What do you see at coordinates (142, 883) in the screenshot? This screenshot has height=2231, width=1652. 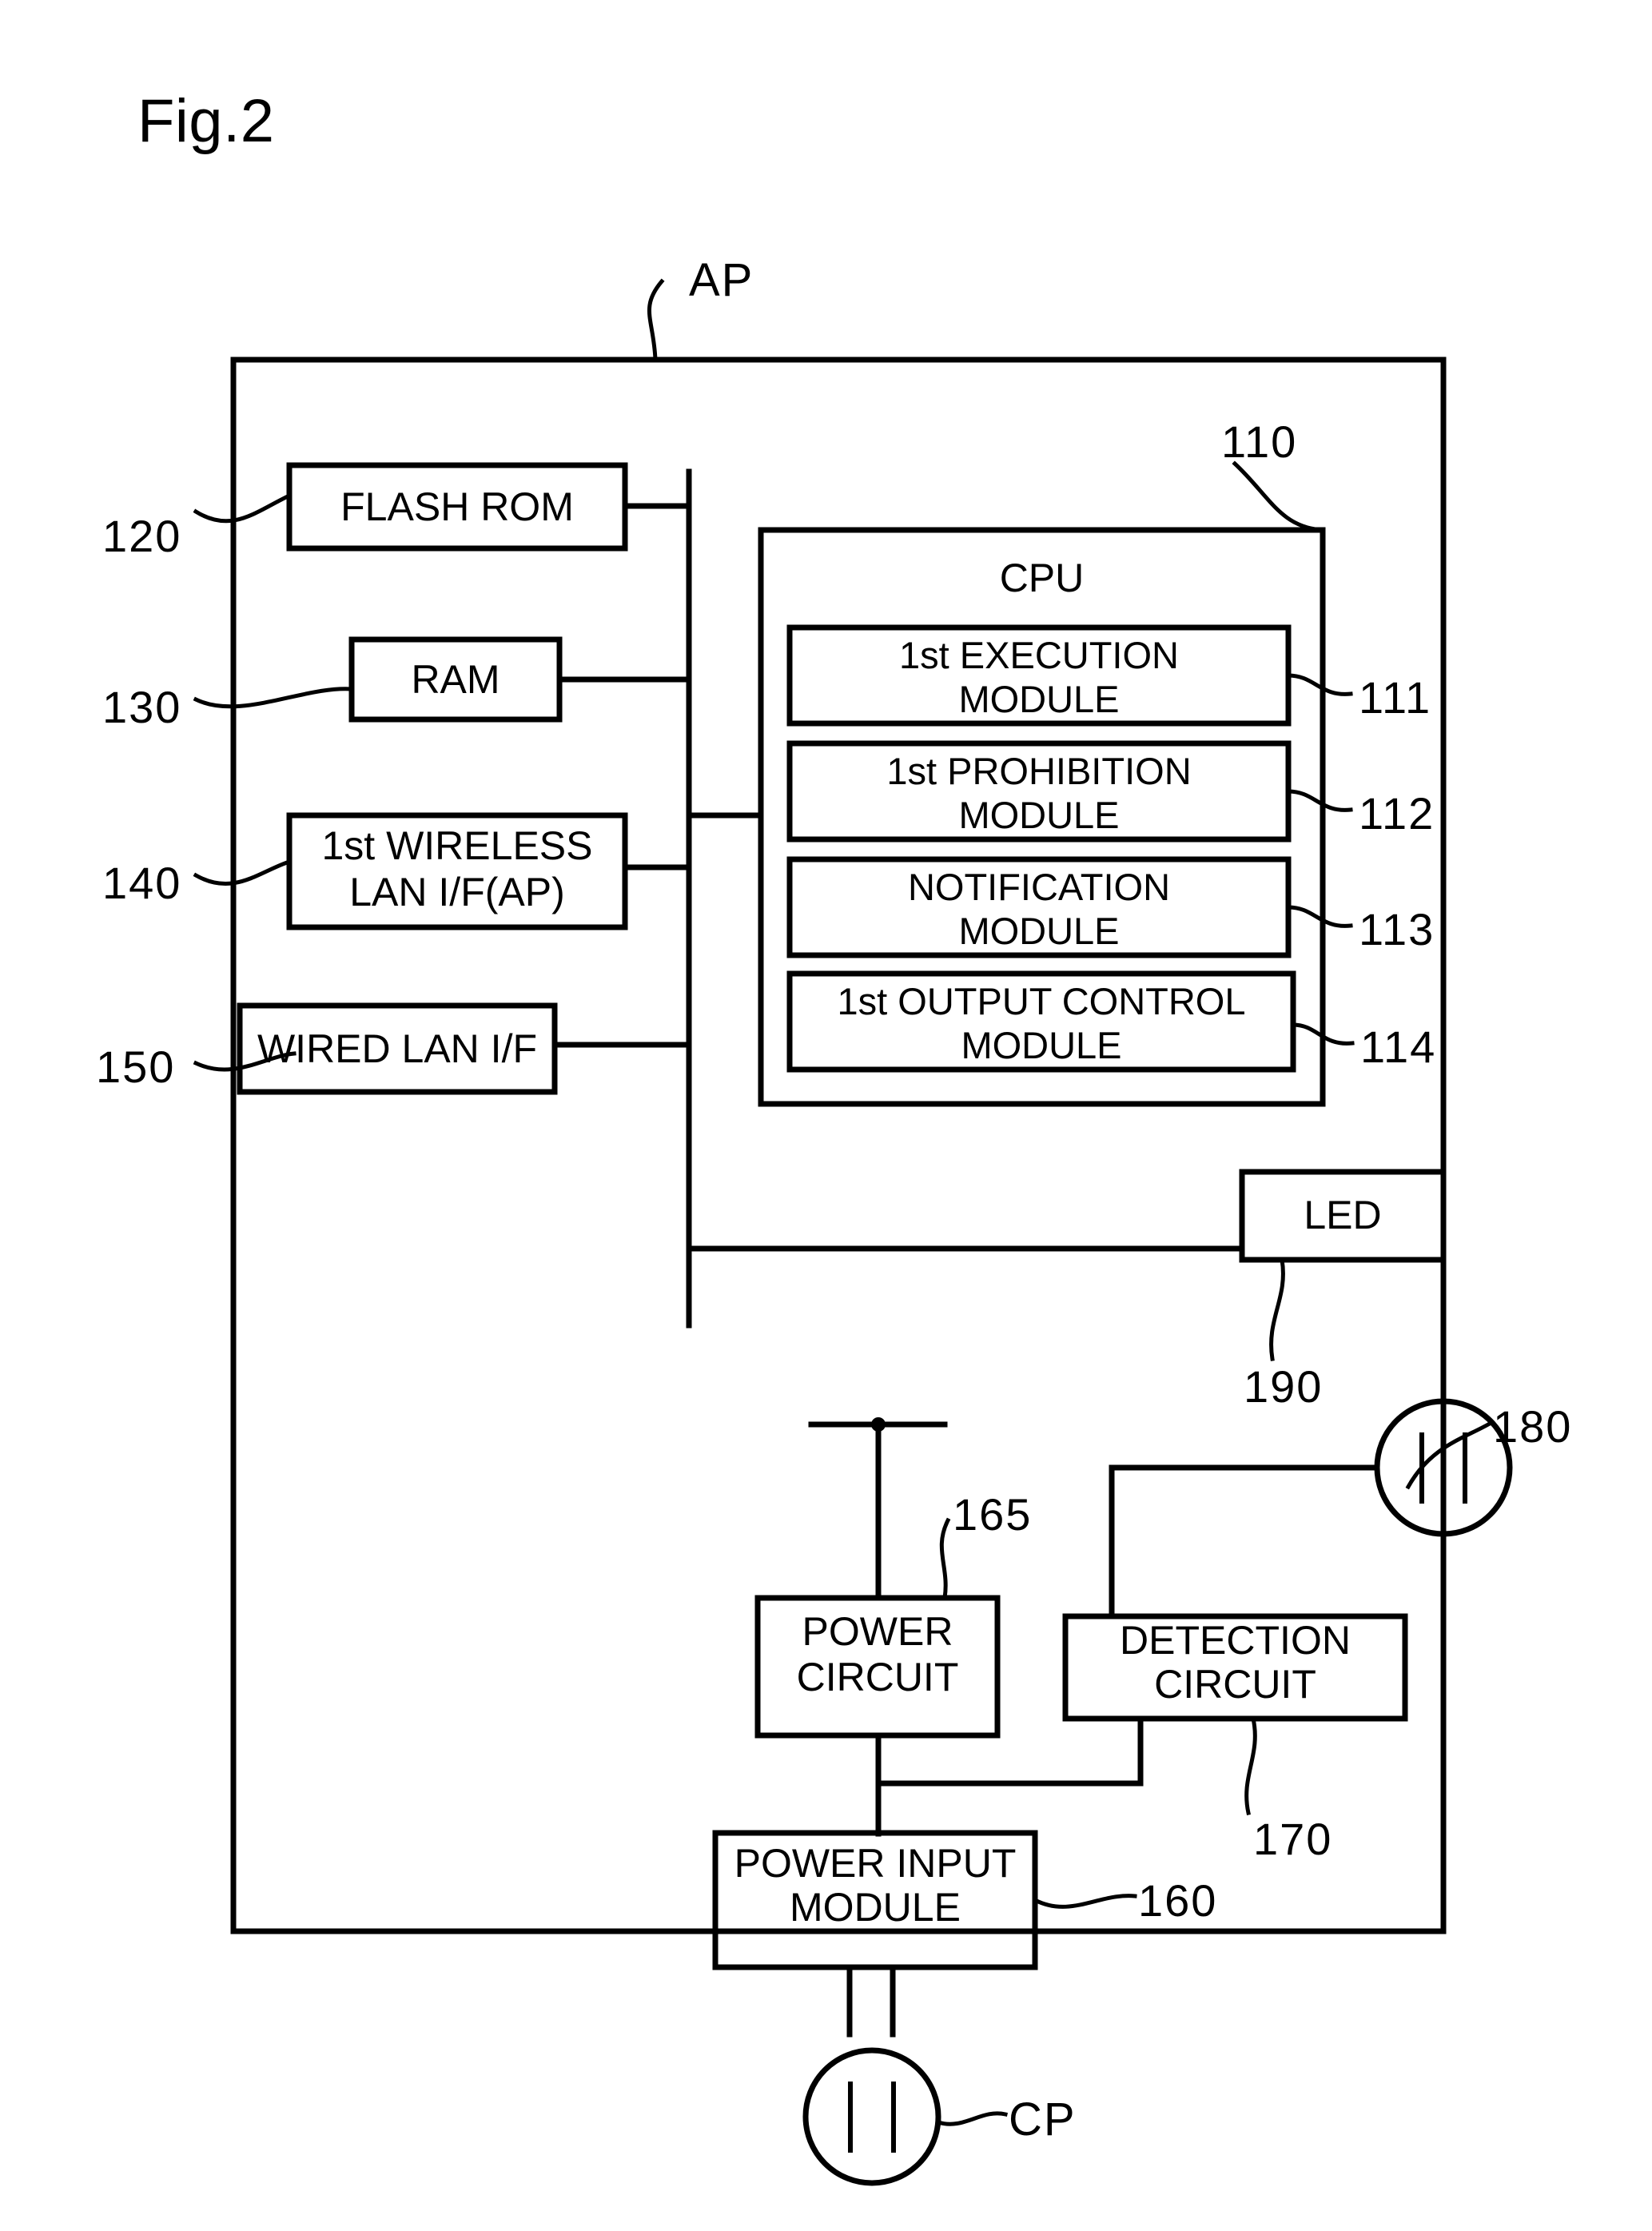 I see `ref-number-140: 140` at bounding box center [142, 883].